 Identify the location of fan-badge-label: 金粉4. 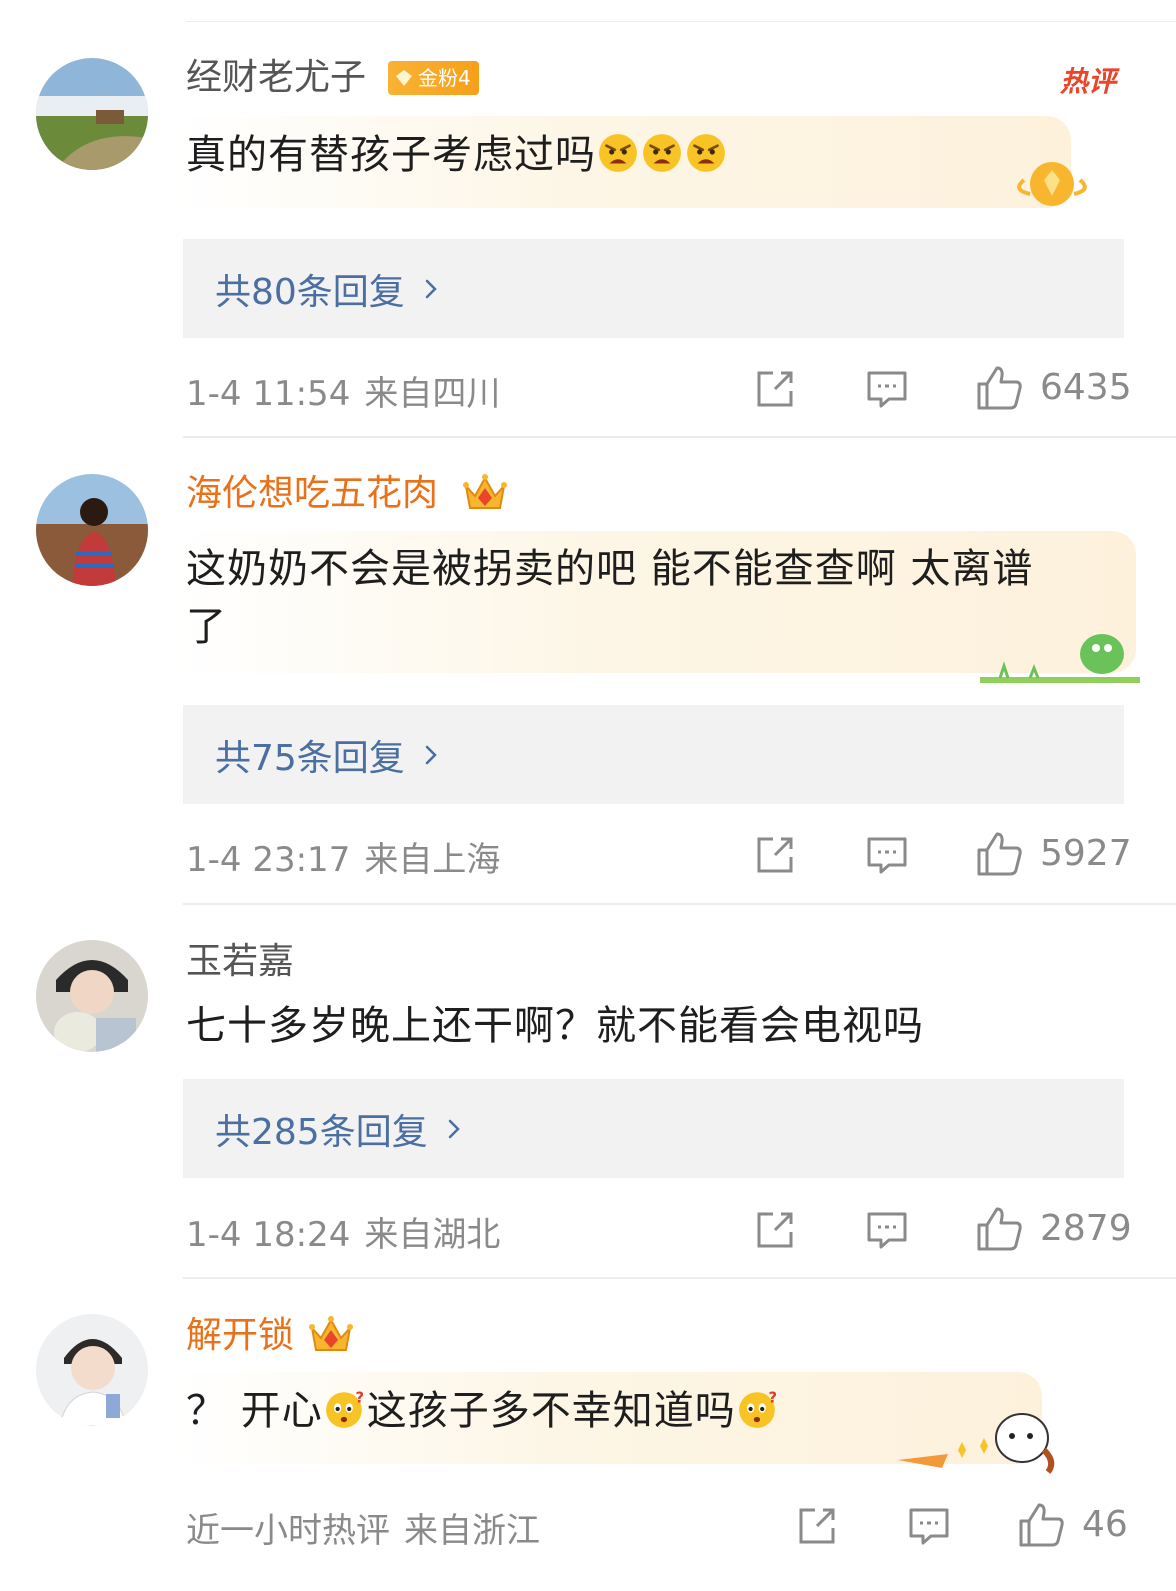
(444, 78).